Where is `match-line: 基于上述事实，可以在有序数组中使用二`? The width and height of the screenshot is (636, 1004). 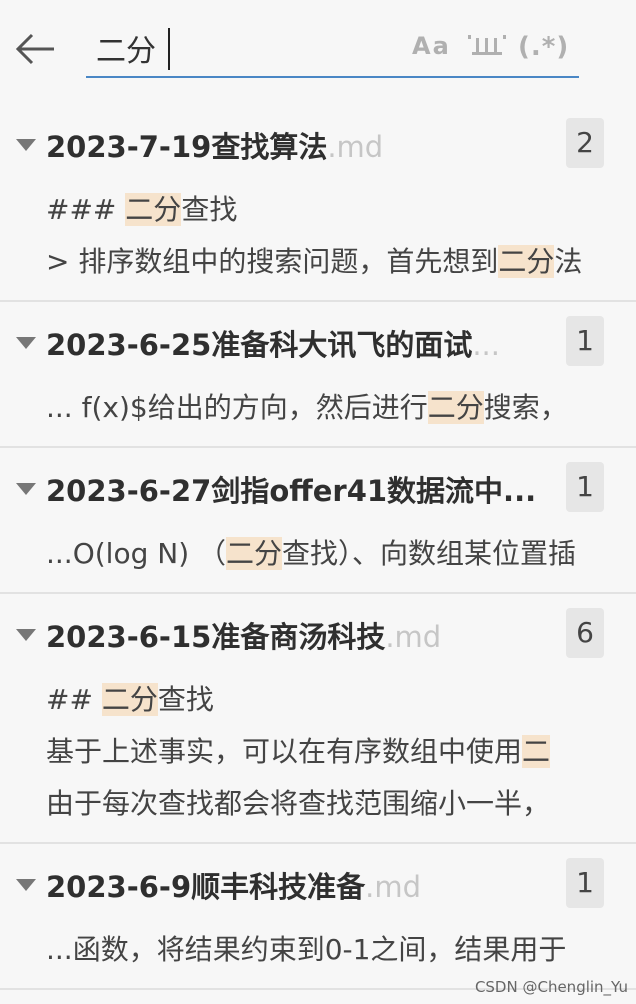 match-line: 基于上述事实，可以在有序数组中使用二 is located at coordinates (318, 752).